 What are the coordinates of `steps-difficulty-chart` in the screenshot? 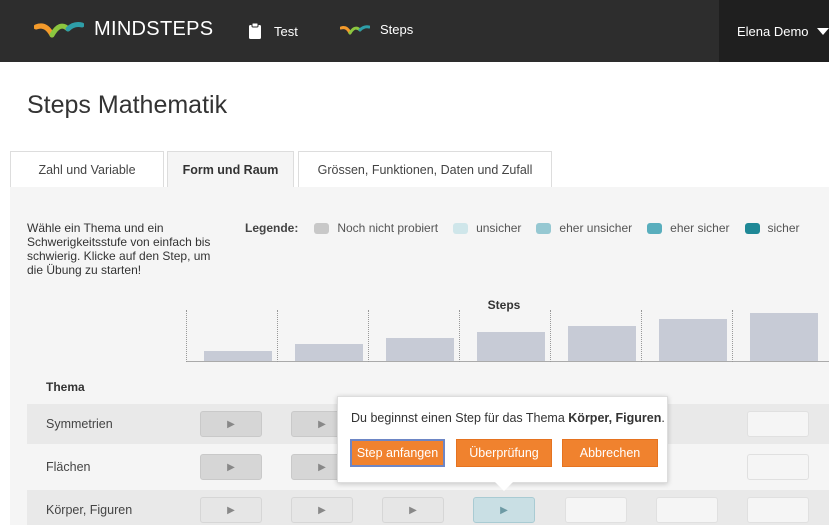 It's located at (507, 336).